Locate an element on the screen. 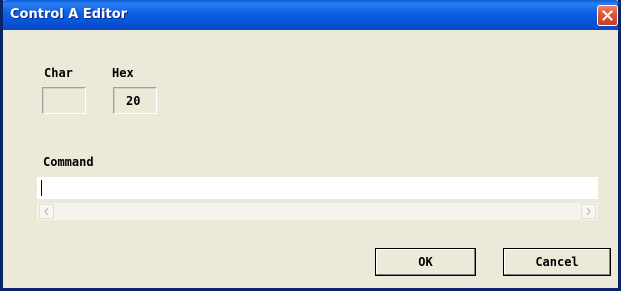 Image resolution: width=621 pixels, height=291 pixels. command-label: Command is located at coordinates (68, 162).